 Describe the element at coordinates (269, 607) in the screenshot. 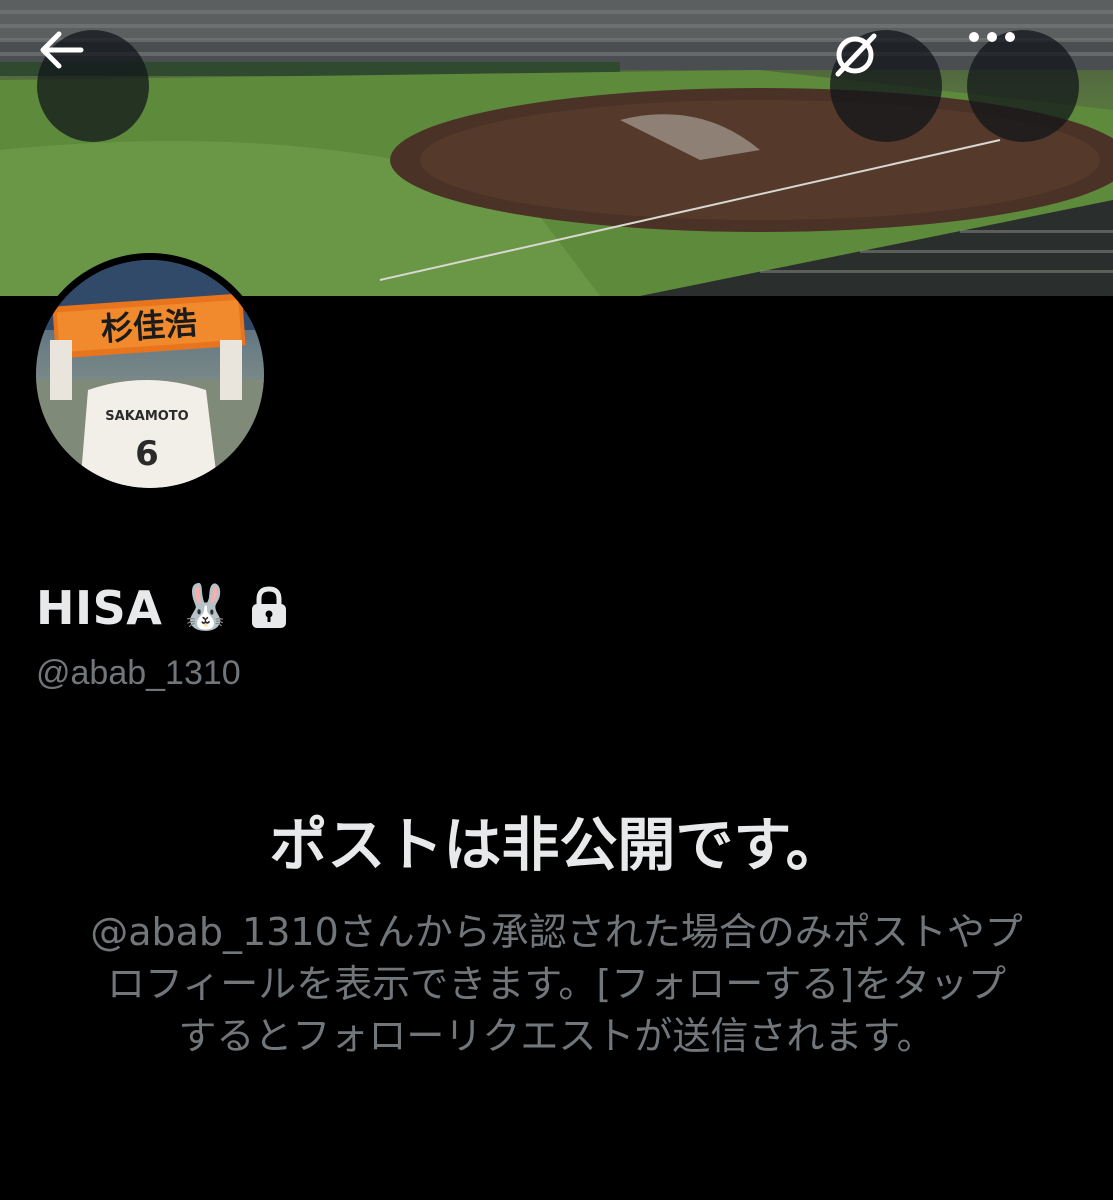

I see `lock-icon` at that location.